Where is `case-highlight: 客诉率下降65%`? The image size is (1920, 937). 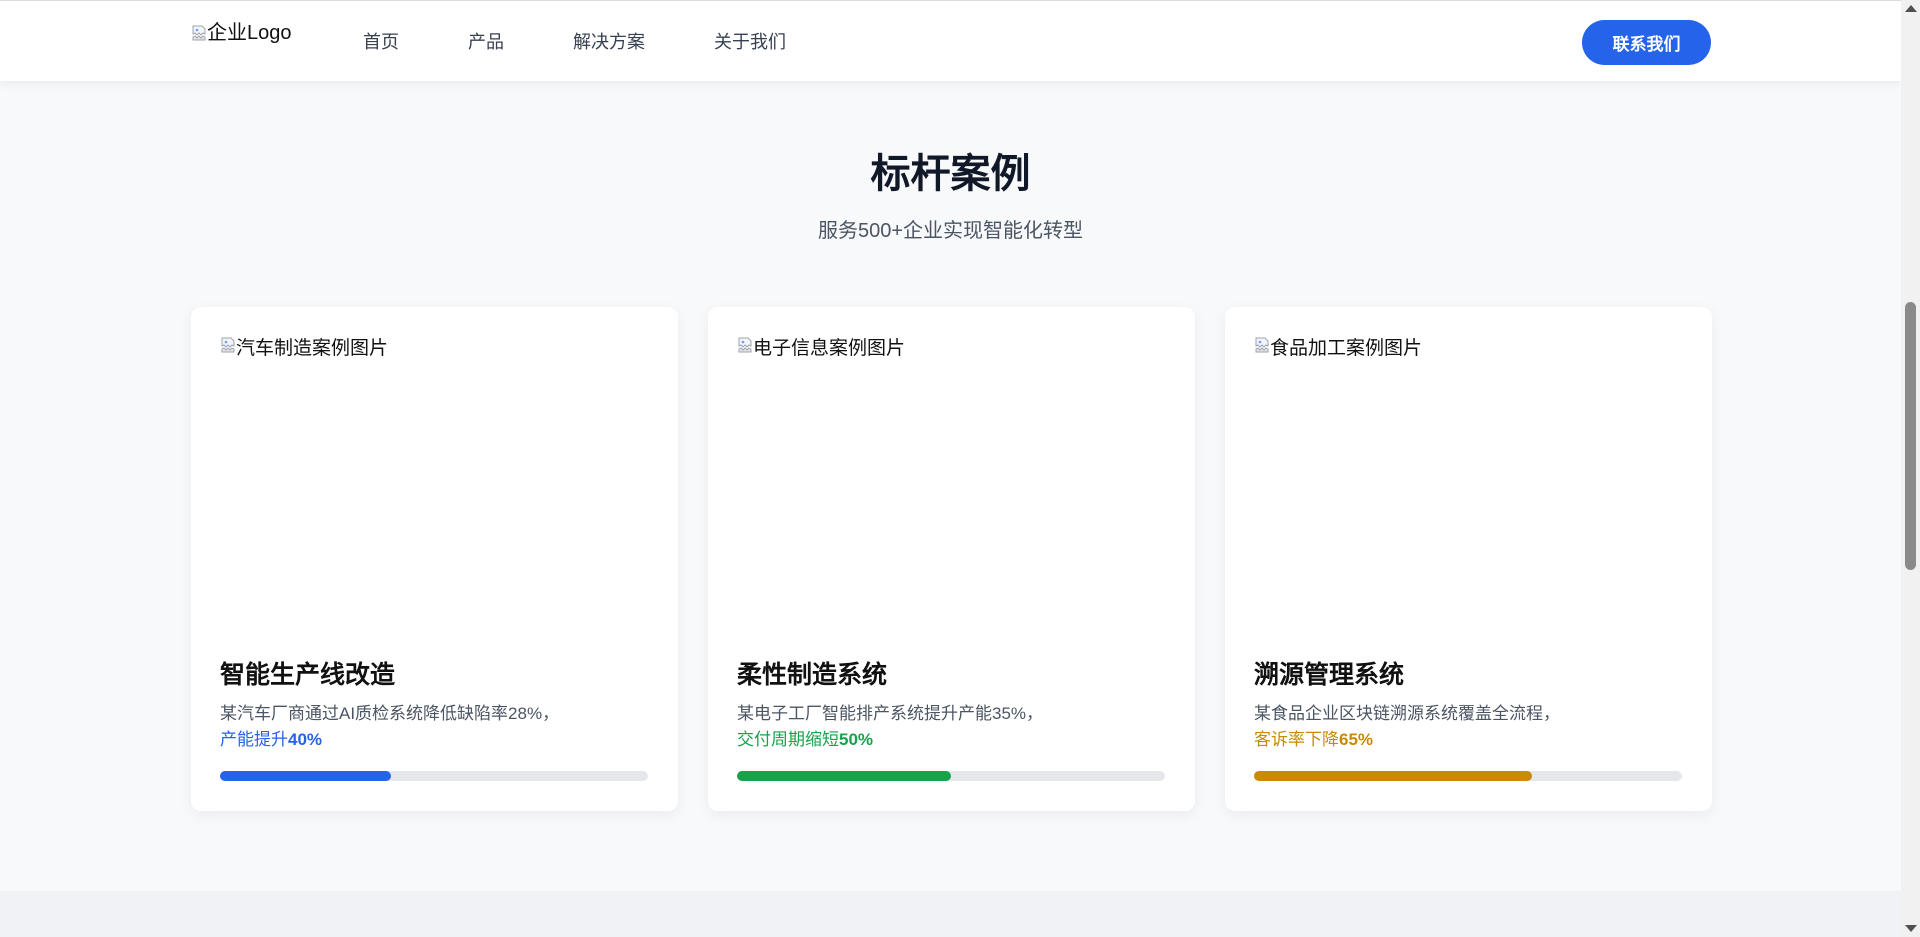 case-highlight: 客诉率下降65% is located at coordinates (1313, 740).